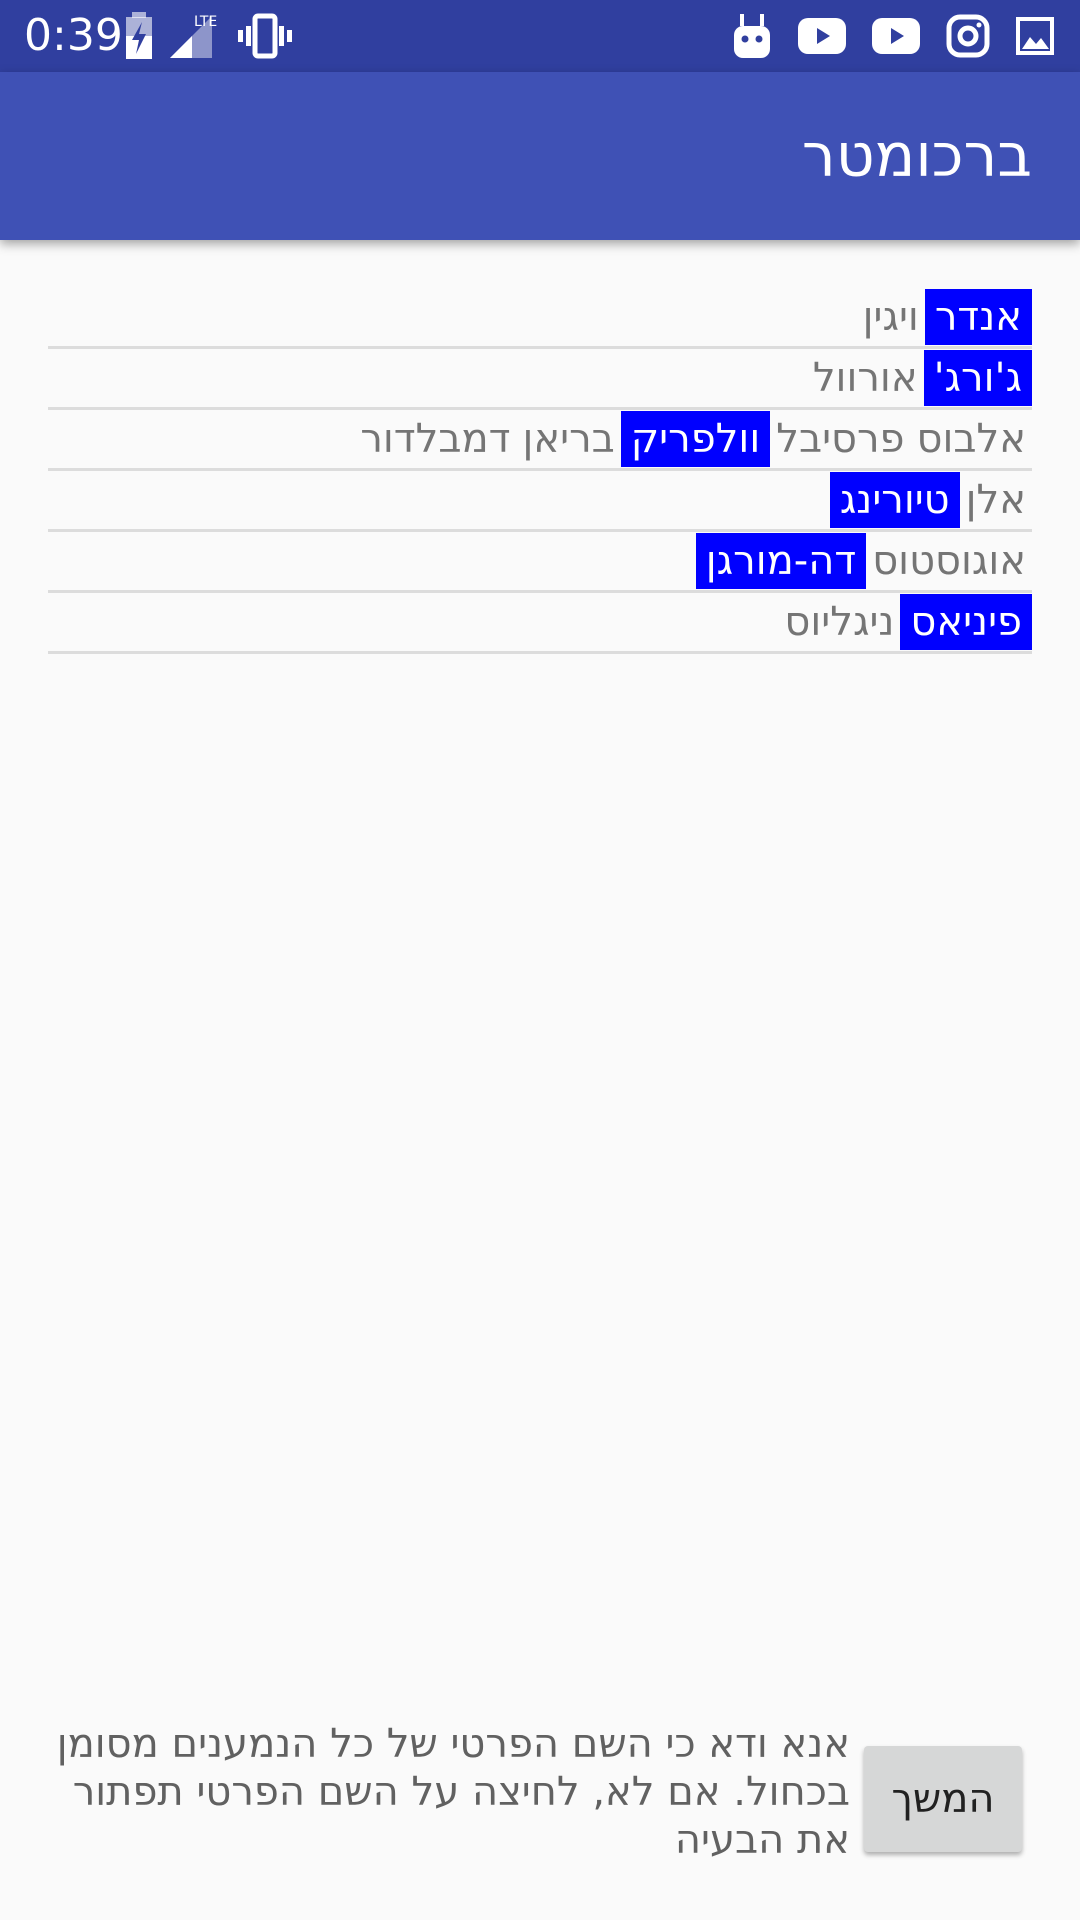 The height and width of the screenshot is (1920, 1080). What do you see at coordinates (540, 36) in the screenshot?
I see `status-bar: 0:39 LTE` at bounding box center [540, 36].